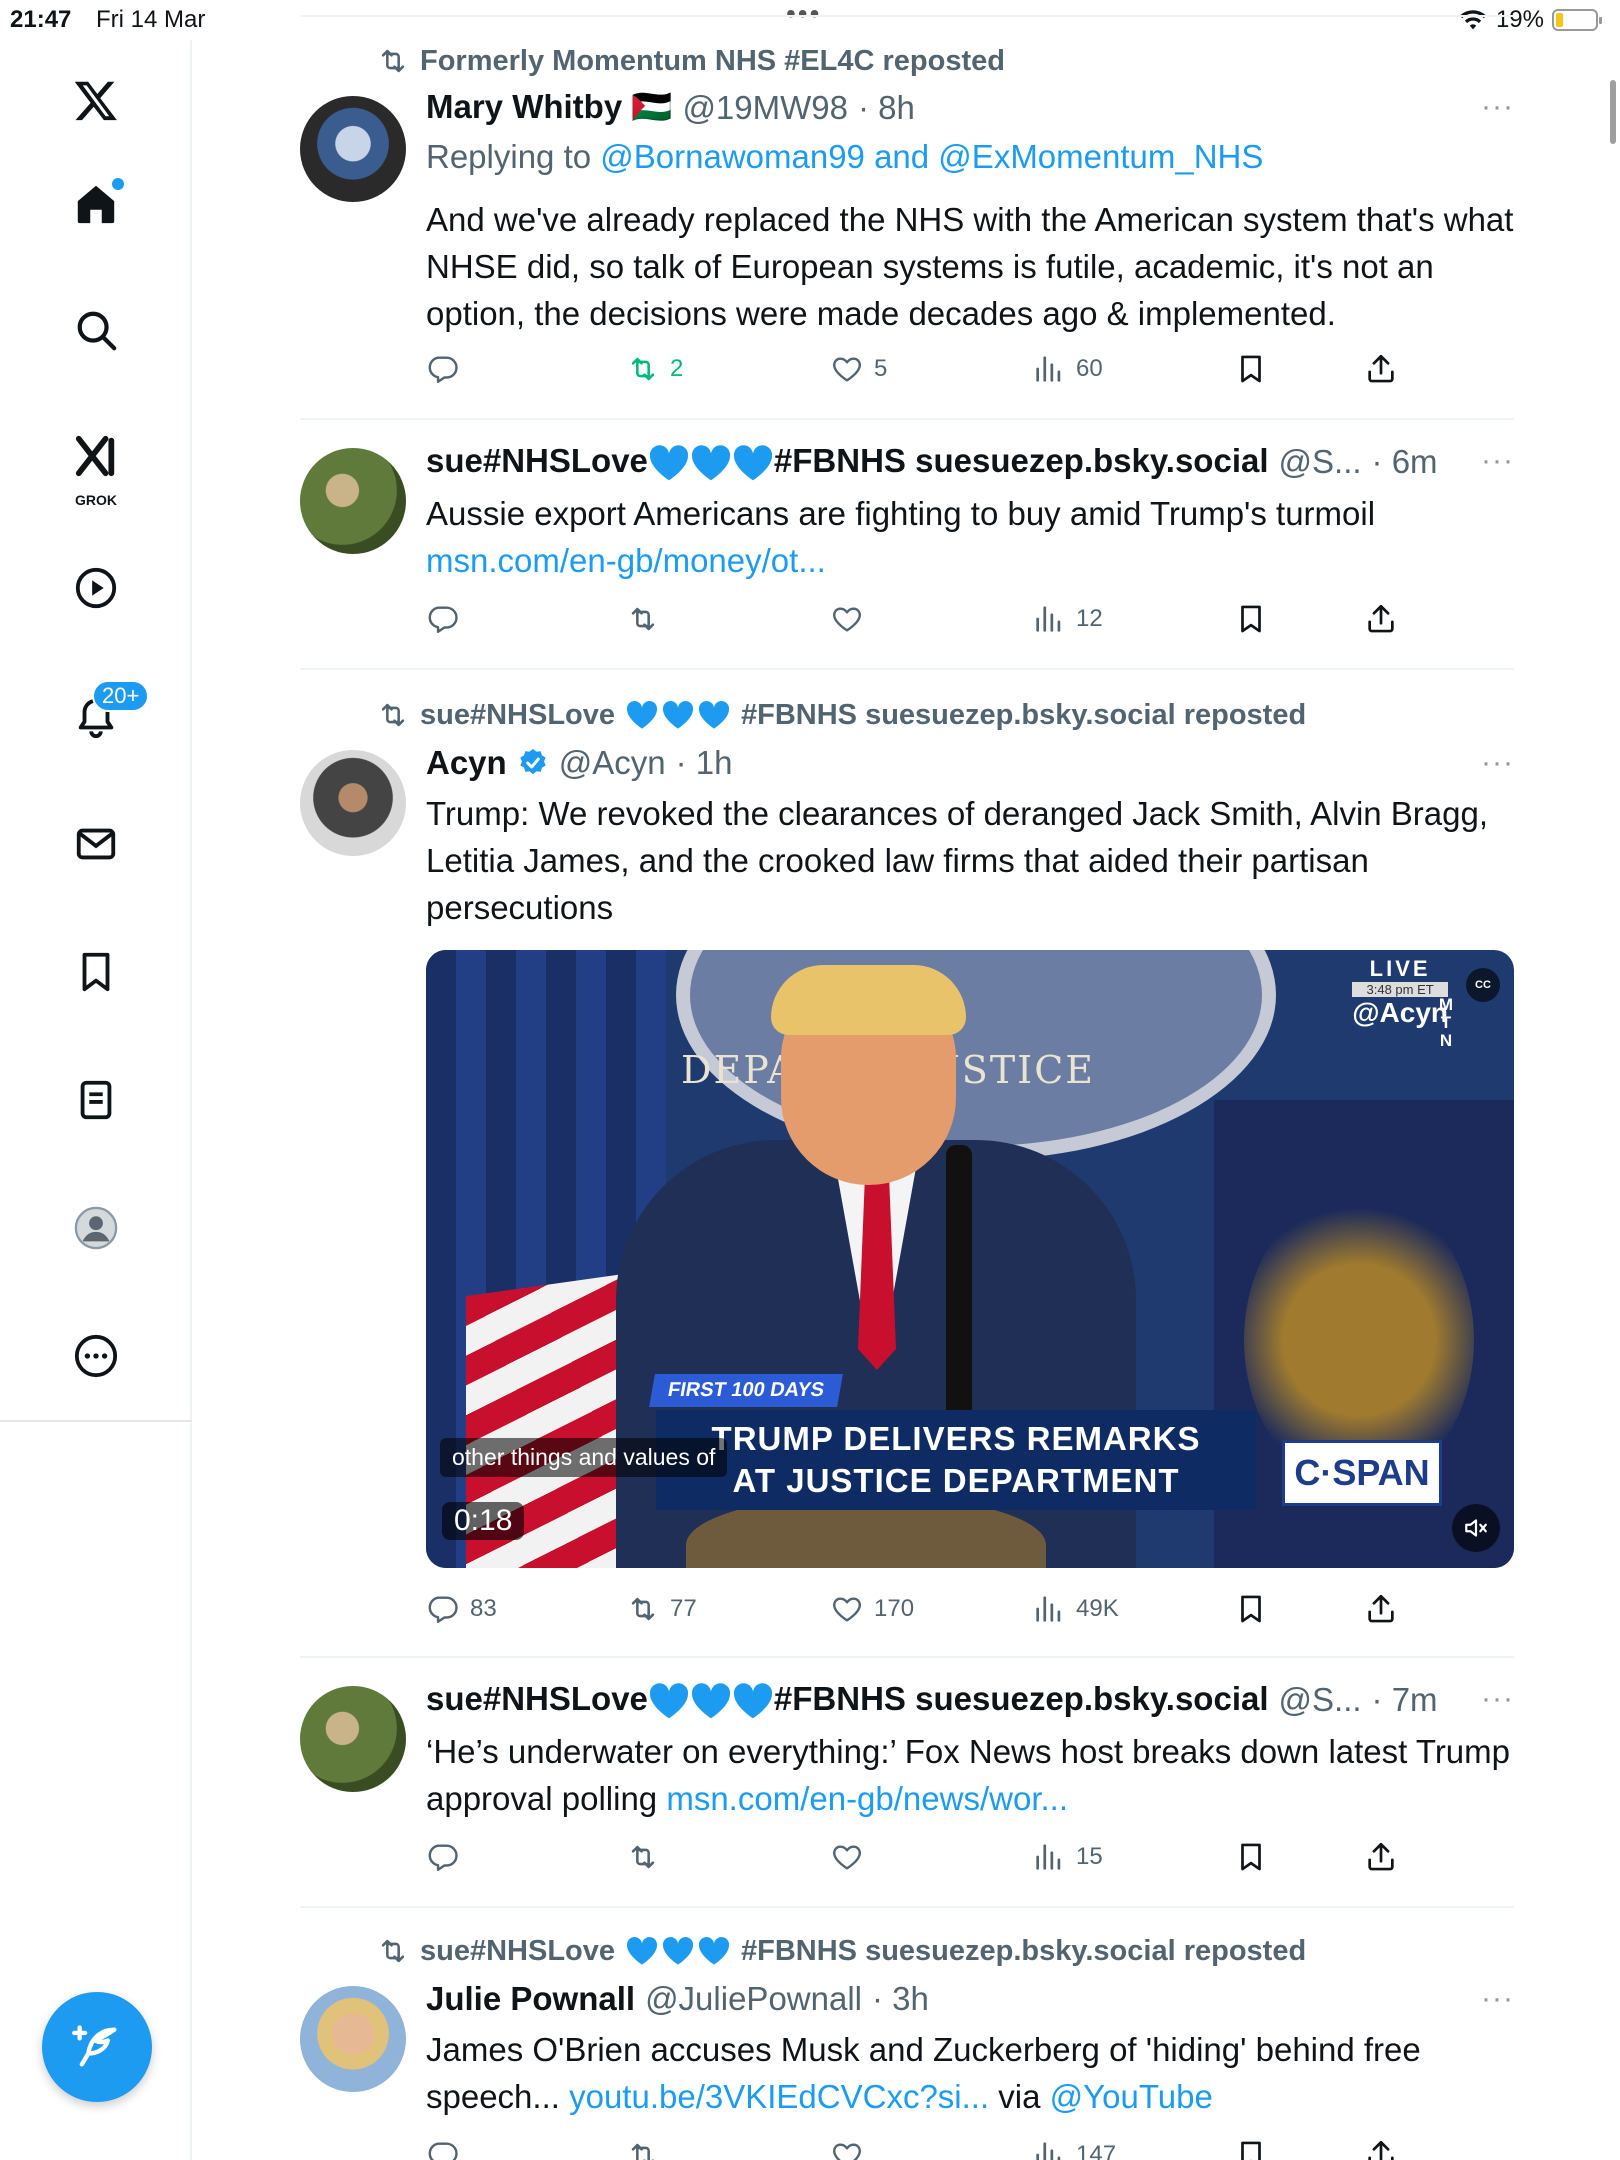  Describe the element at coordinates (1067, 619) in the screenshot. I see `views-button: 12` at that location.